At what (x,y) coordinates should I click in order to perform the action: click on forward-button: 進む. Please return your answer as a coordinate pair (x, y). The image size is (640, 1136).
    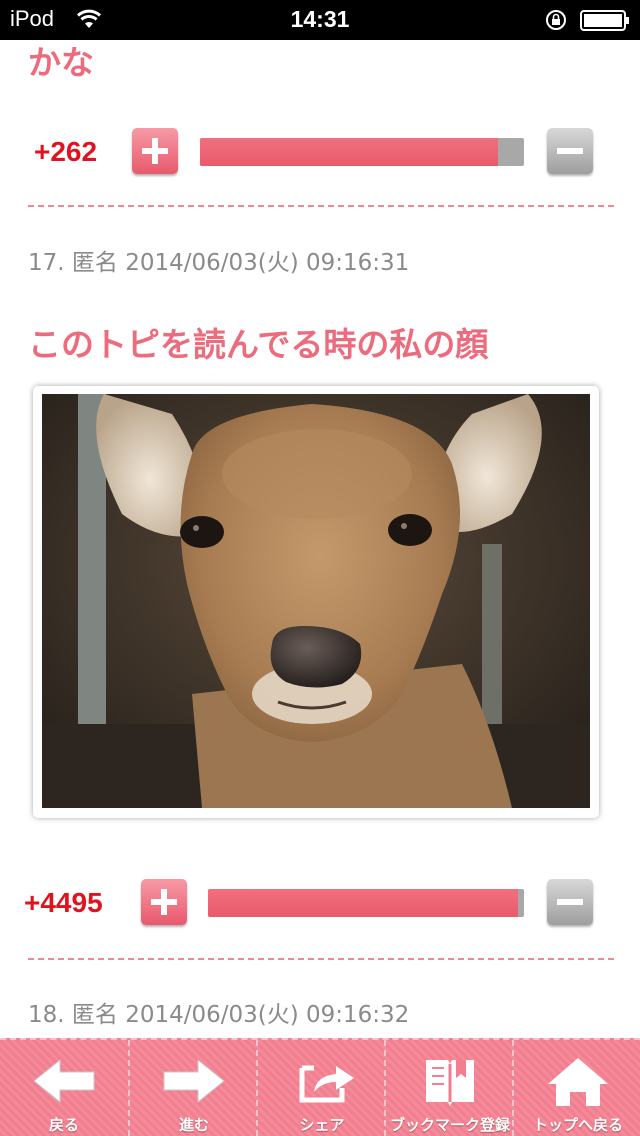
    Looking at the image, I should click on (192, 1088).